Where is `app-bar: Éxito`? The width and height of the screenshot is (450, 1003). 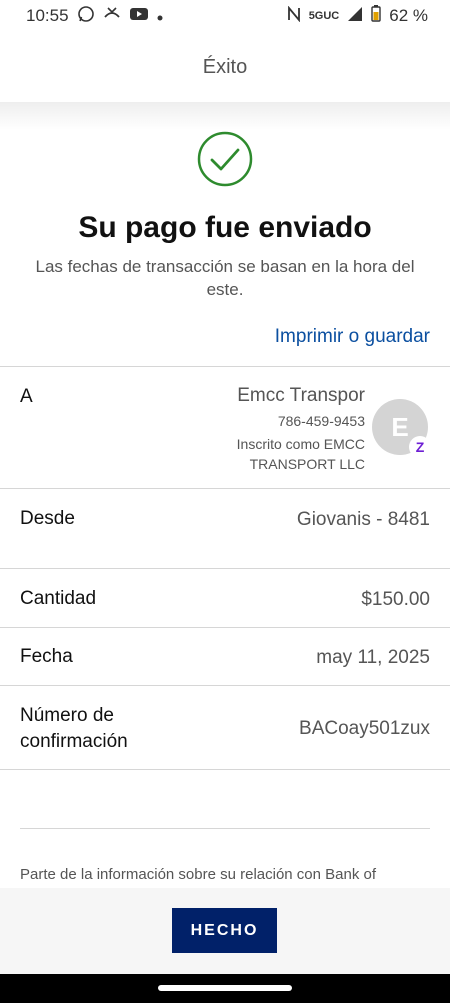 app-bar: Éxito is located at coordinates (225, 67).